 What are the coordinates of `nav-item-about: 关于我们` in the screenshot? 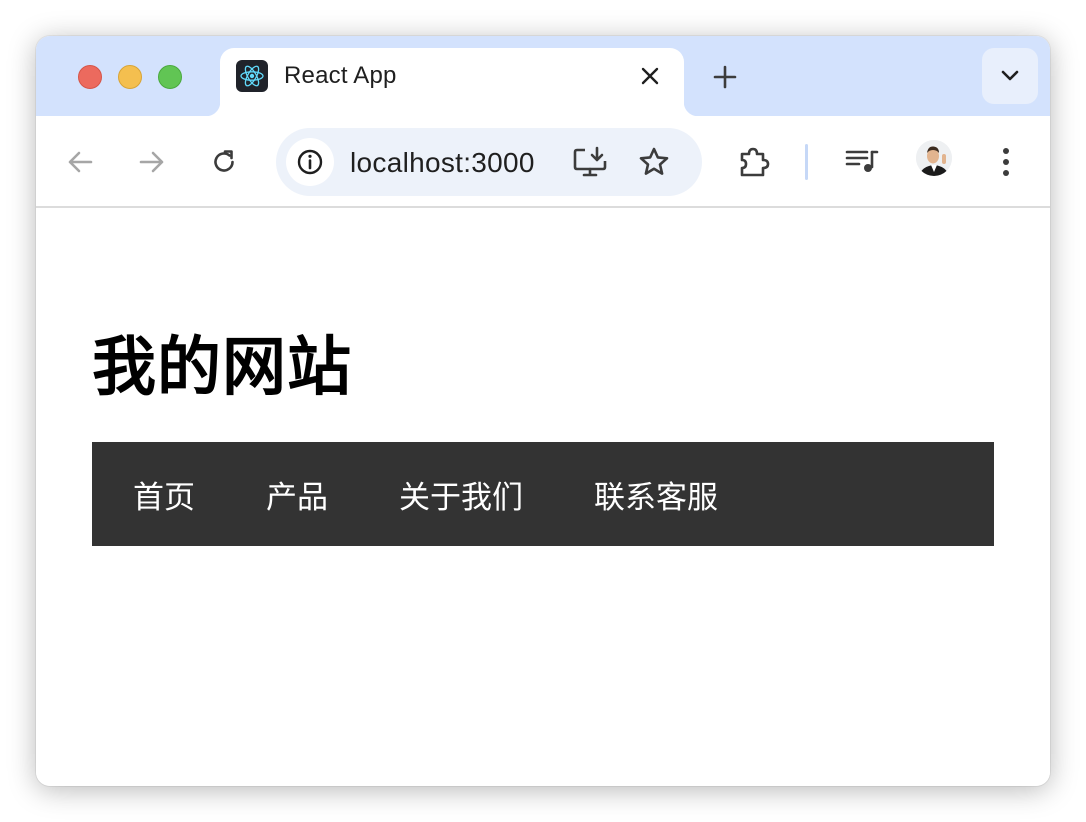 It's located at (461, 494).